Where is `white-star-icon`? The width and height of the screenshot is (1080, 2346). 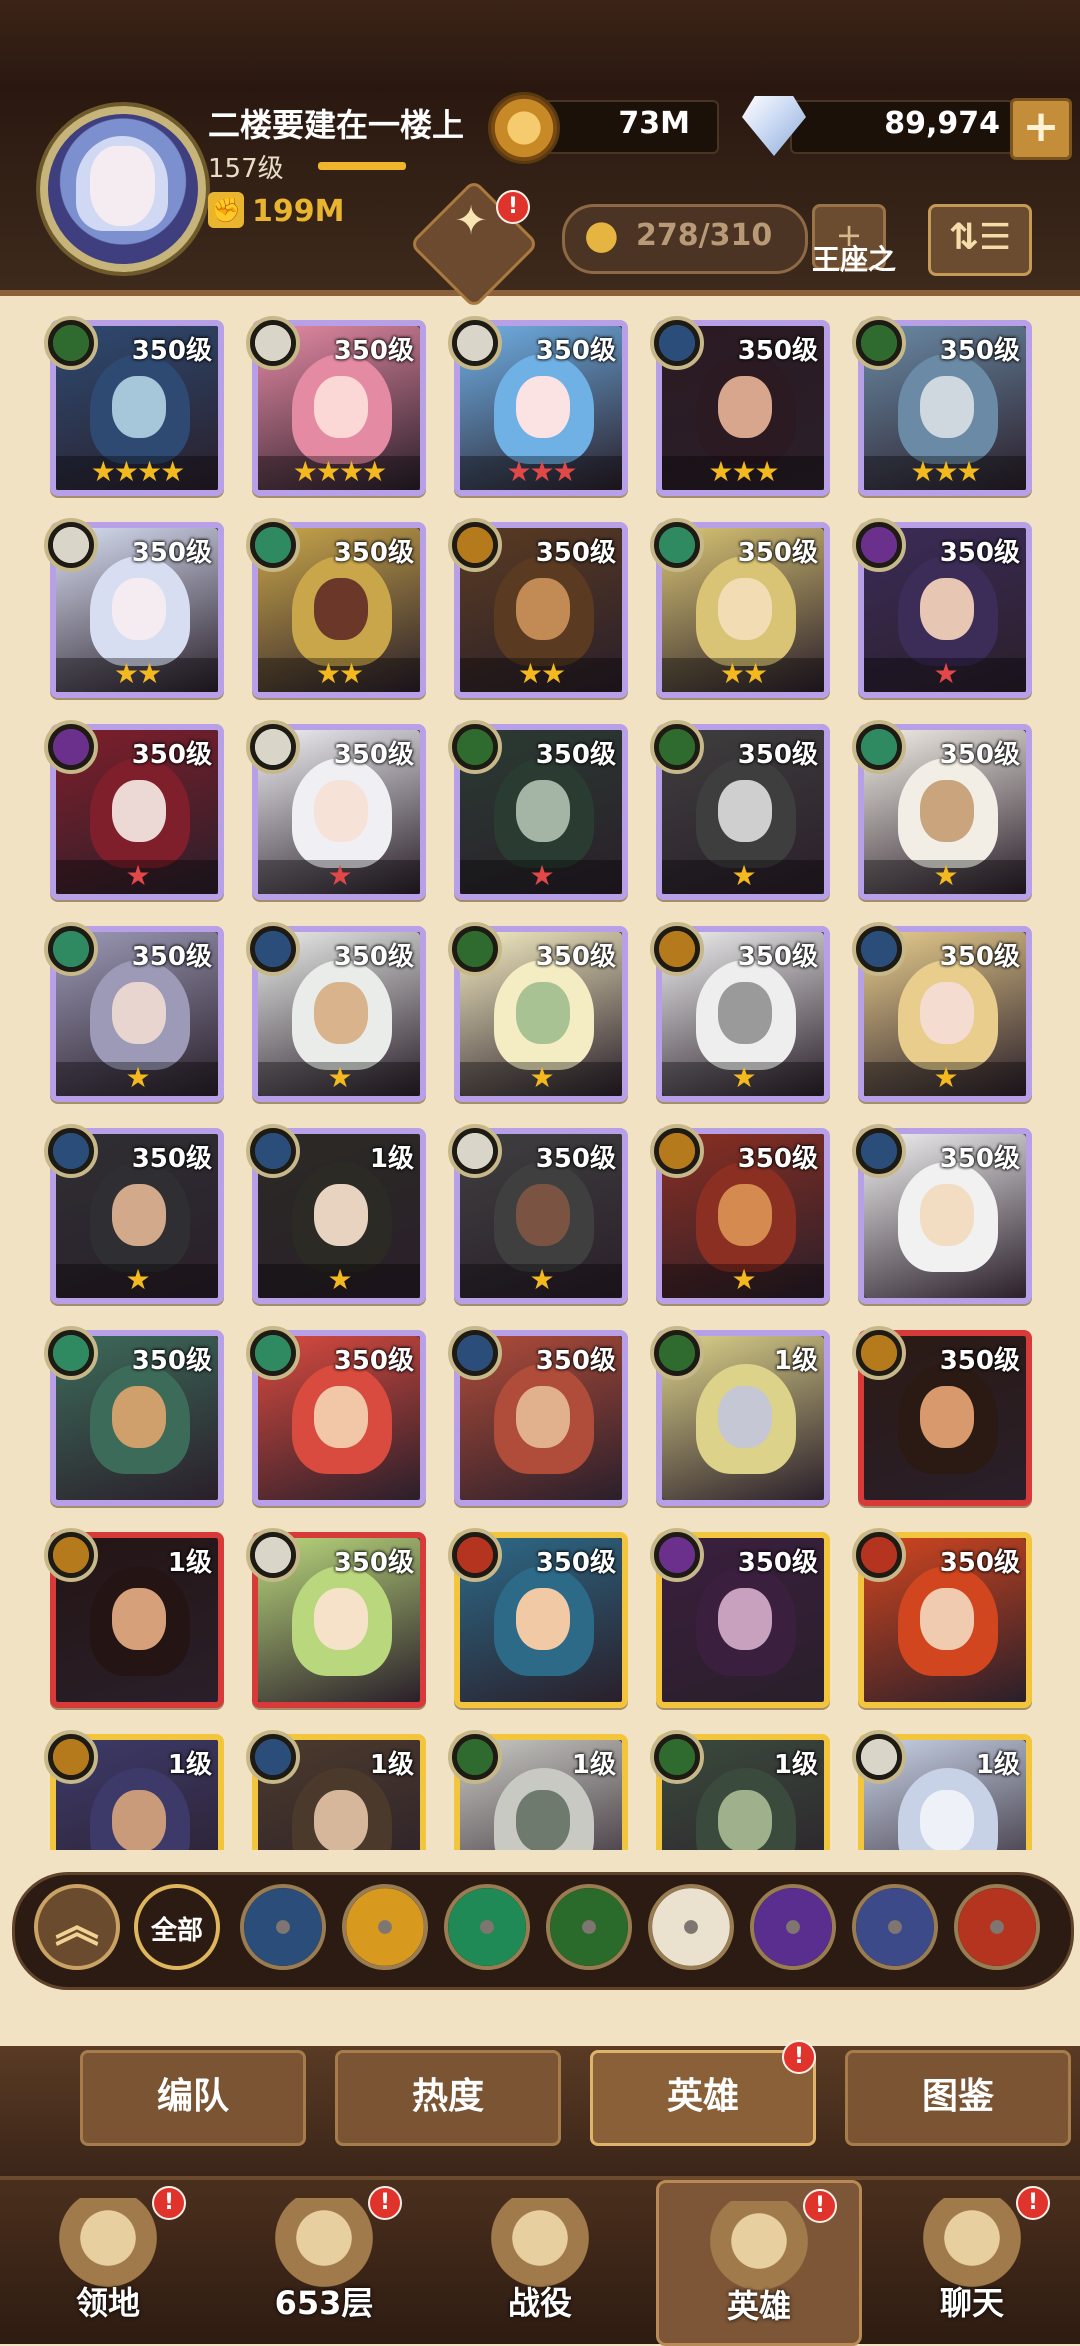
white-star-icon is located at coordinates (691, 1927).